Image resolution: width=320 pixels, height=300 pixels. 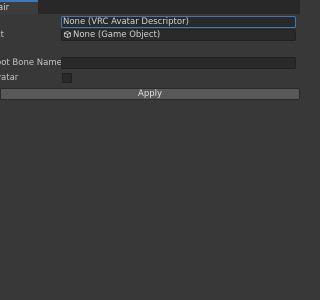 What do you see at coordinates (178, 63) in the screenshot?
I see `root-bone-name-input` at bounding box center [178, 63].